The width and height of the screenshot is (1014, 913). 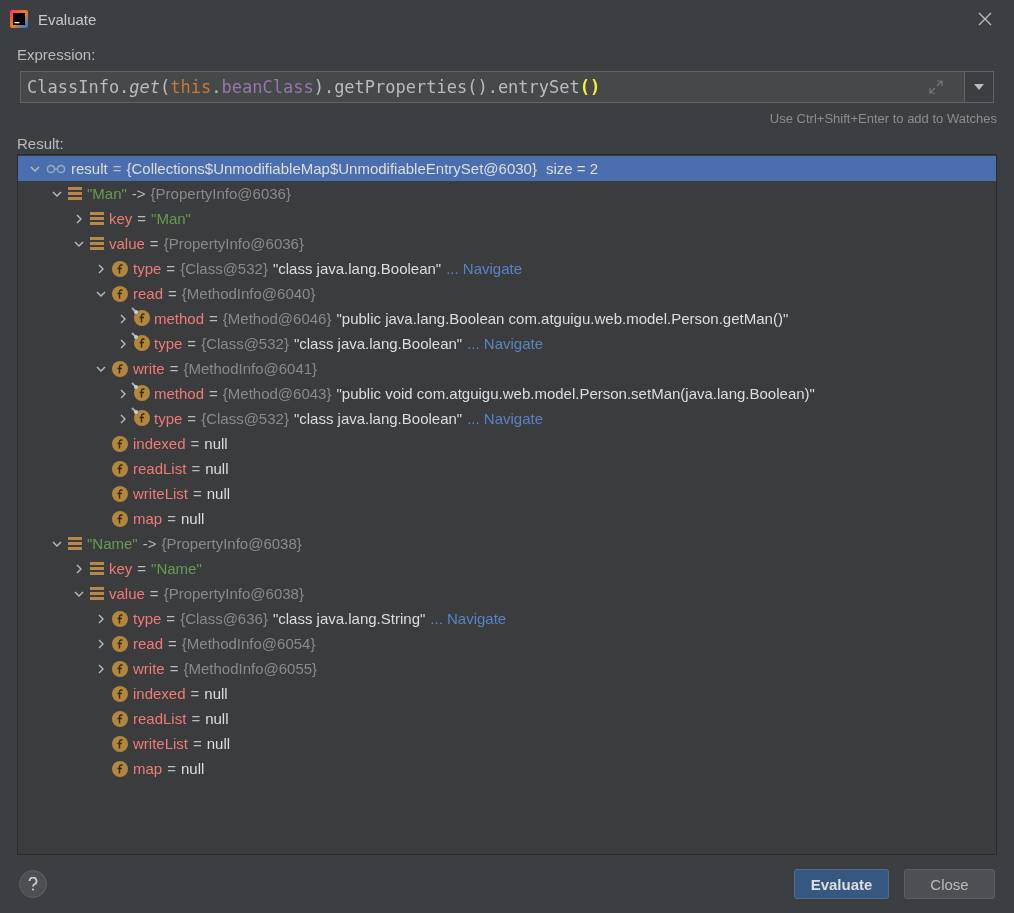 What do you see at coordinates (471, 318) in the screenshot?
I see `tree-node-text: method = {Method@6046} "public java.lang.Boolean com.atguigu.web.model.Person.getMan()"` at bounding box center [471, 318].